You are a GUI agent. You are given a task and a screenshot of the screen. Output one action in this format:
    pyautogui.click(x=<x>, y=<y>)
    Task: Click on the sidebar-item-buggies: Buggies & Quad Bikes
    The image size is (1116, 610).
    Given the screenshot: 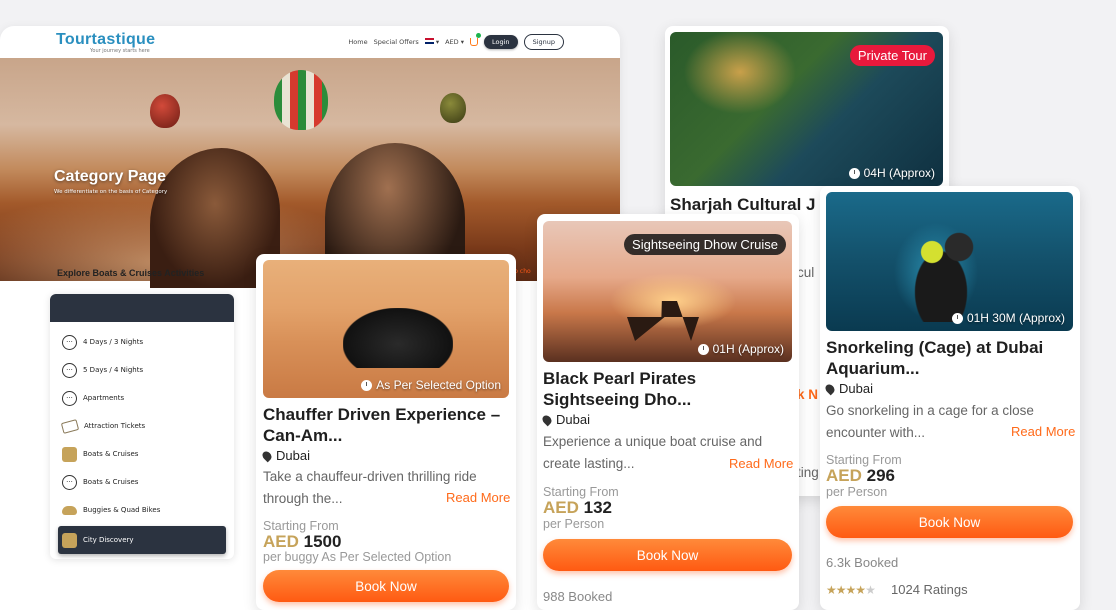 What is the action you would take?
    pyautogui.click(x=142, y=510)
    